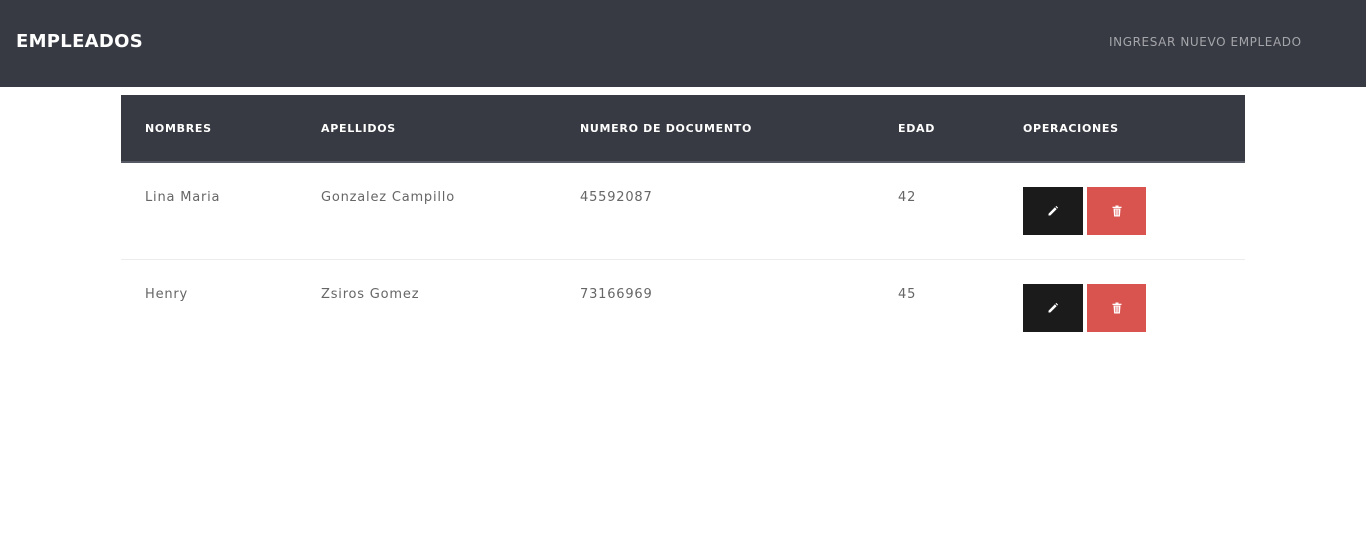 This screenshot has width=1366, height=547. Describe the element at coordinates (907, 197) in the screenshot. I see `cell-edad: 42` at that location.